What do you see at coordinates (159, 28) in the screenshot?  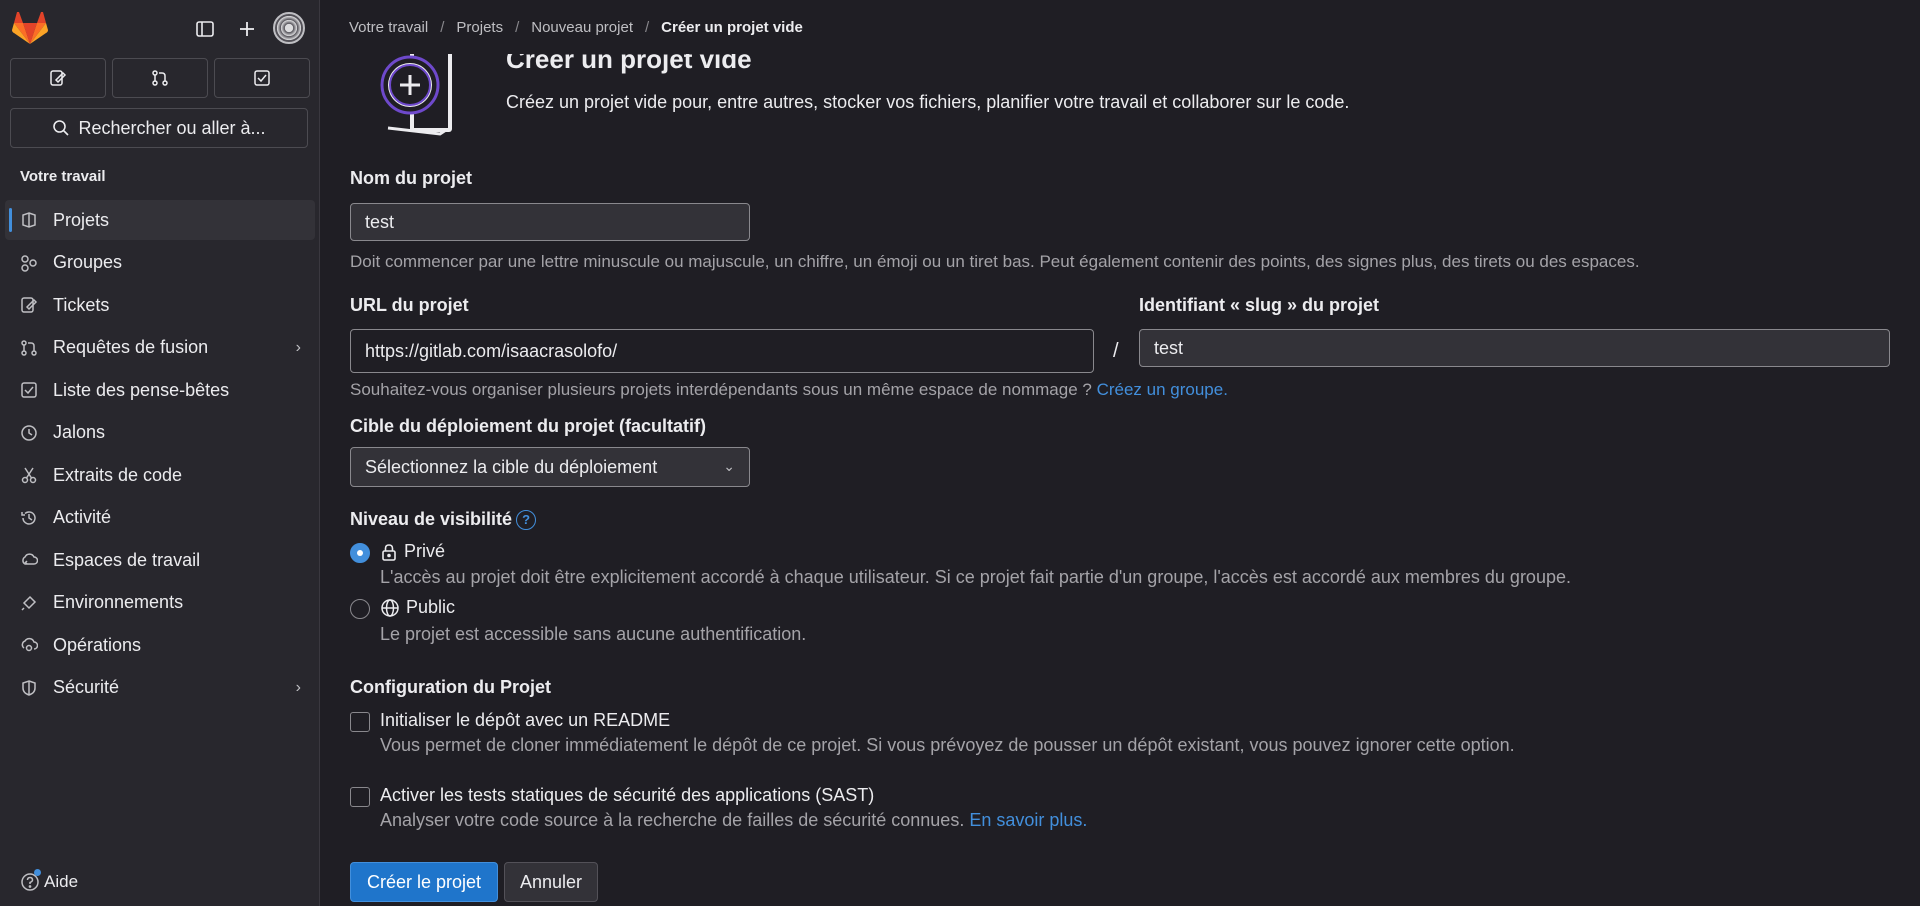 I see `sidebar-top` at bounding box center [159, 28].